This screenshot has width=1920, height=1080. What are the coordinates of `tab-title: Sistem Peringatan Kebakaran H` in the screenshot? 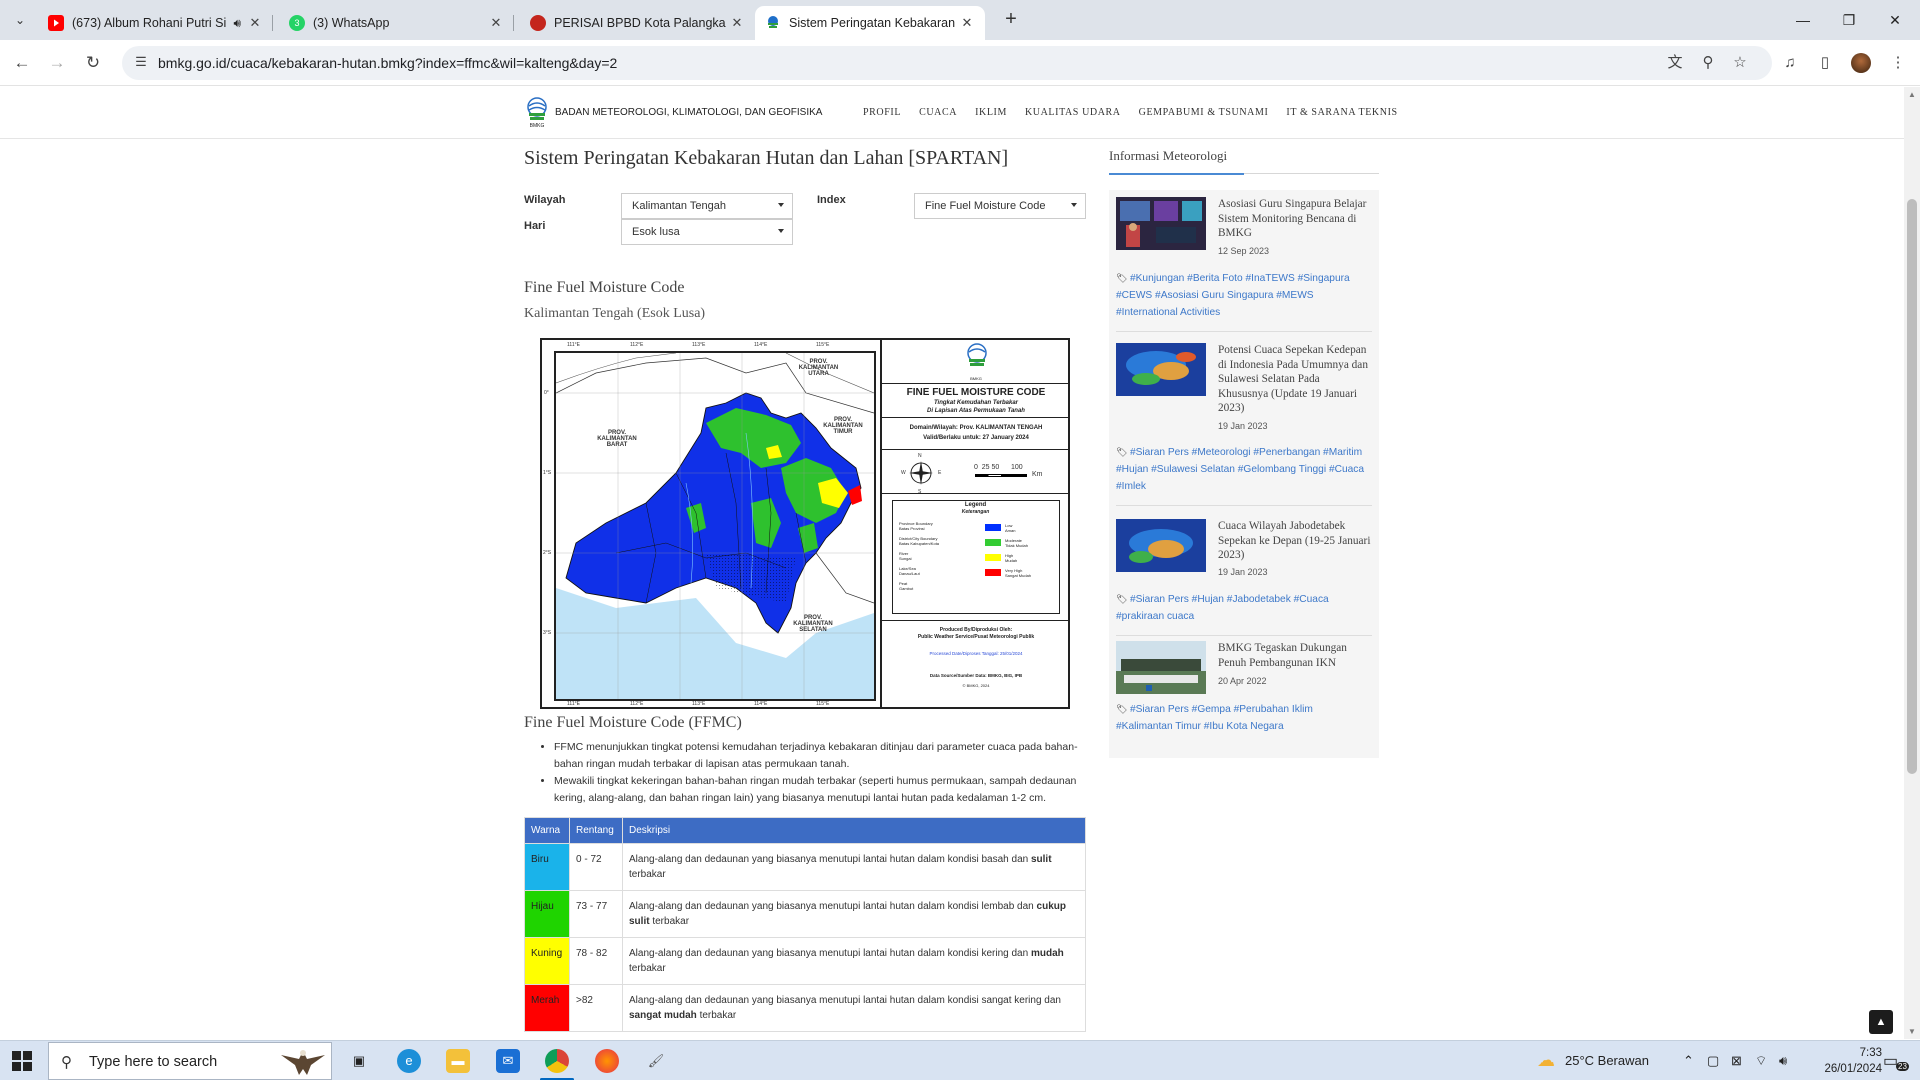 It's located at (874, 23).